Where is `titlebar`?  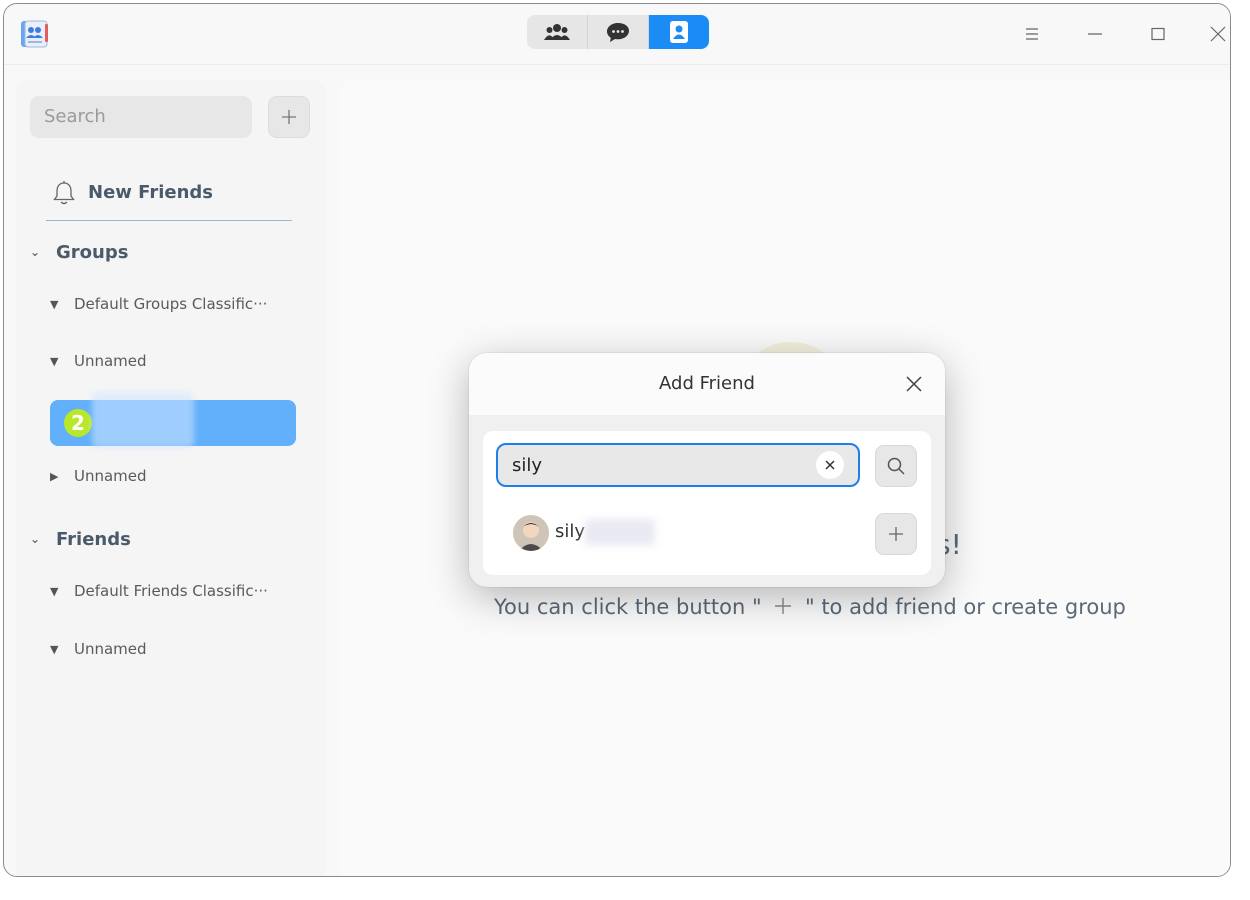 titlebar is located at coordinates (617, 34).